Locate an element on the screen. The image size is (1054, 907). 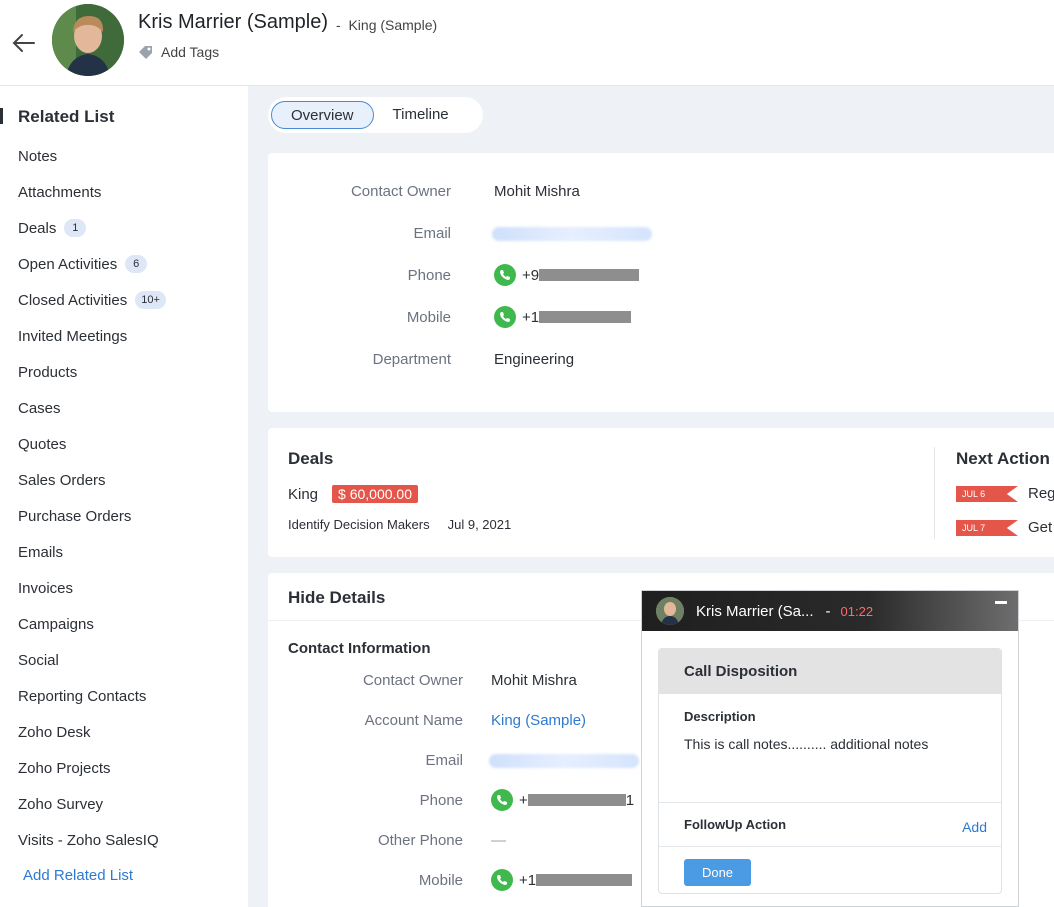
sidebar-item-label: Social is located at coordinates (38, 660).